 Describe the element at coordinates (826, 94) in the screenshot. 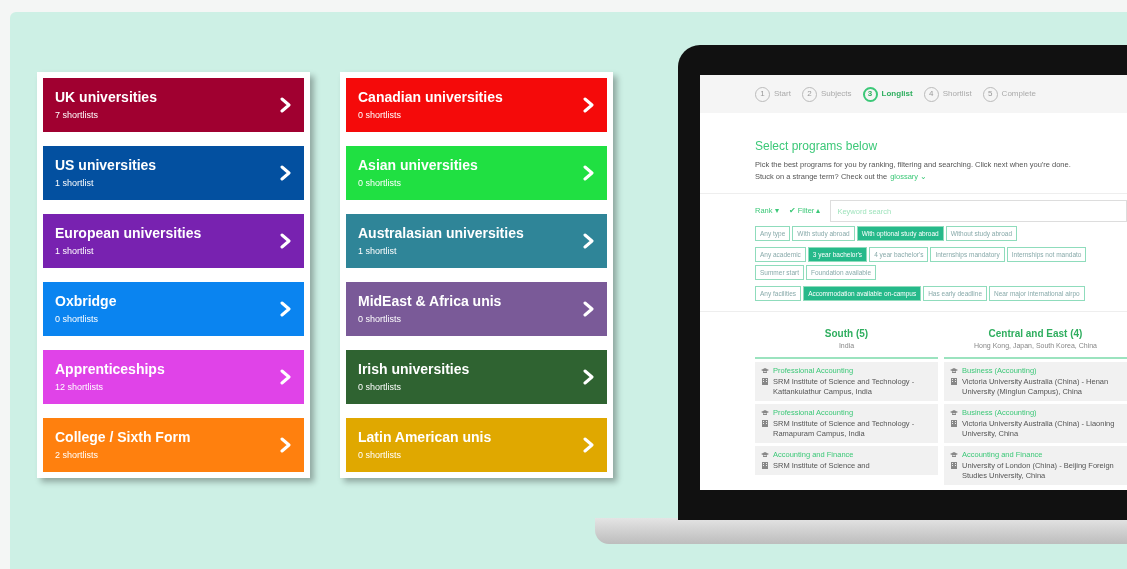

I see `step-indicator: 2 Subjects` at that location.